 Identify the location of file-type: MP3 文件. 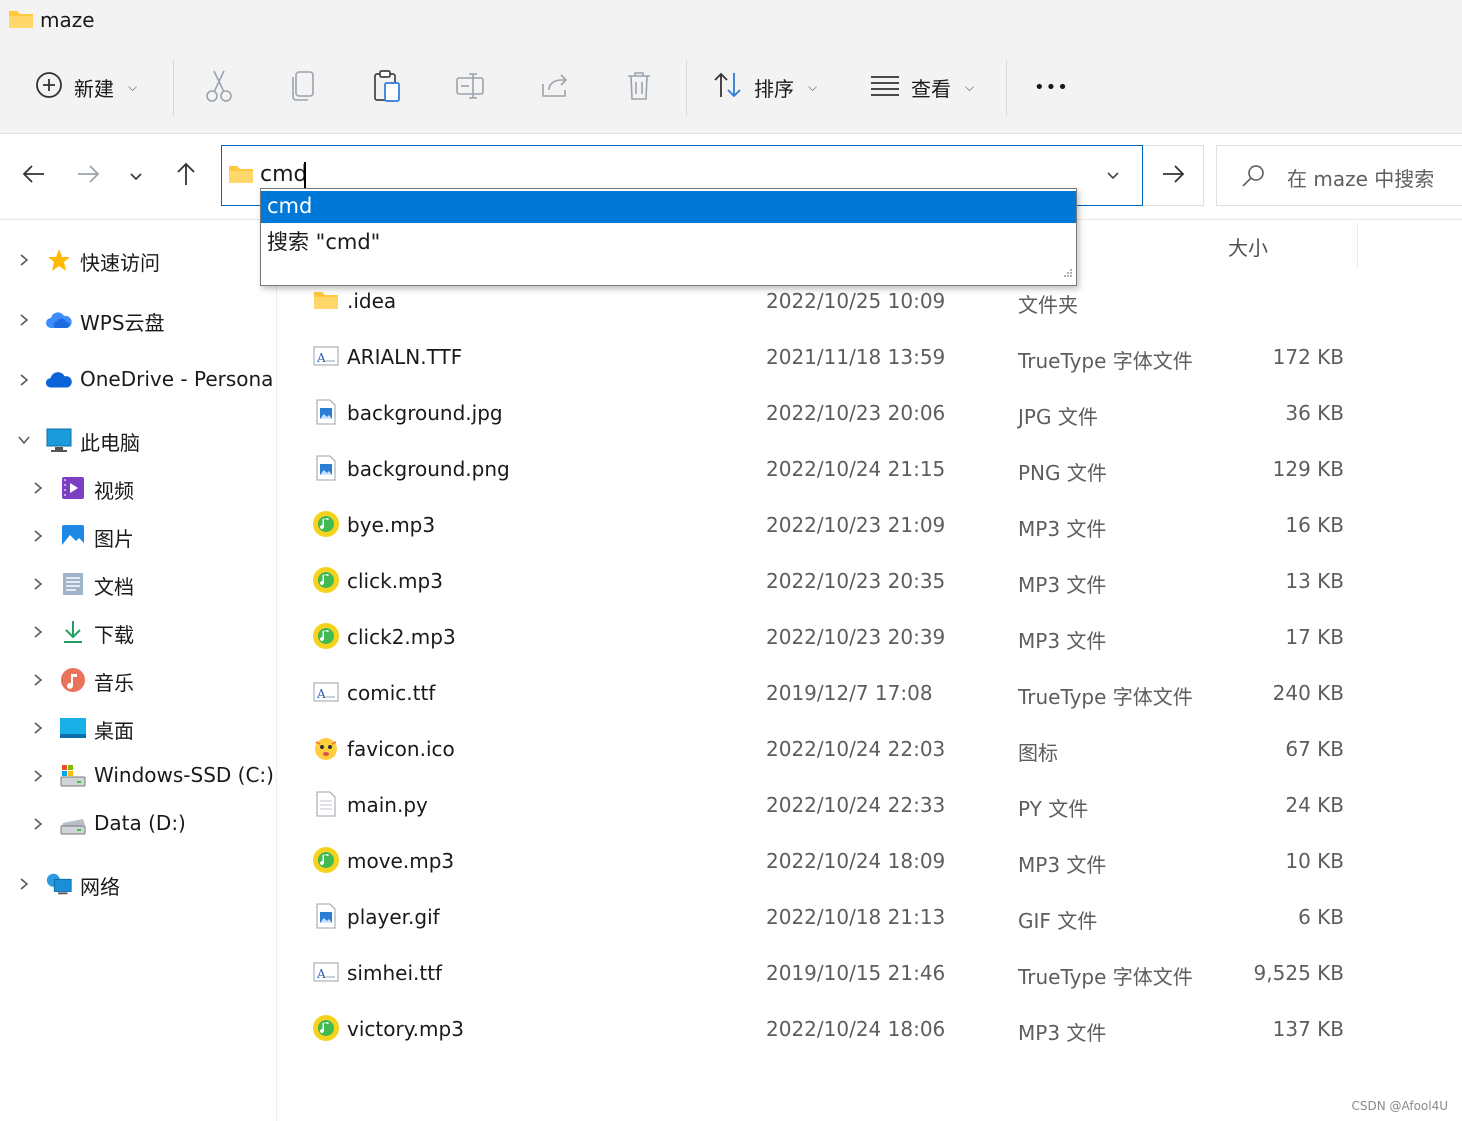
(1062, 529).